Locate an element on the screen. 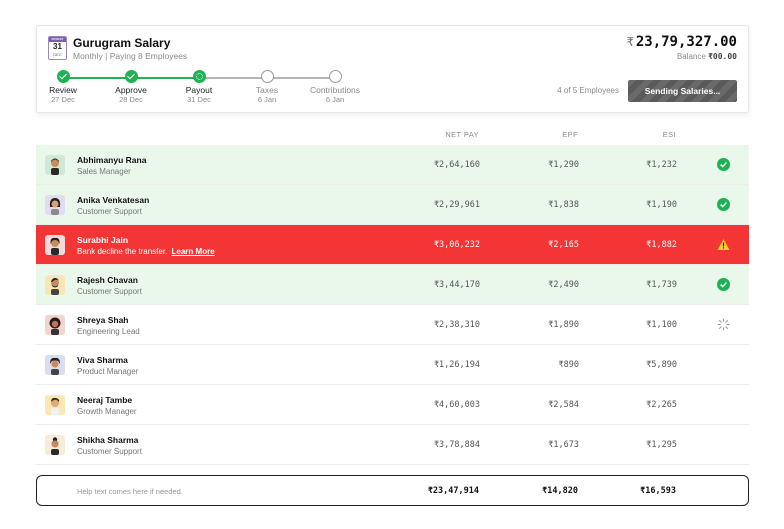  epf: ₹2,490 is located at coordinates (563, 285).